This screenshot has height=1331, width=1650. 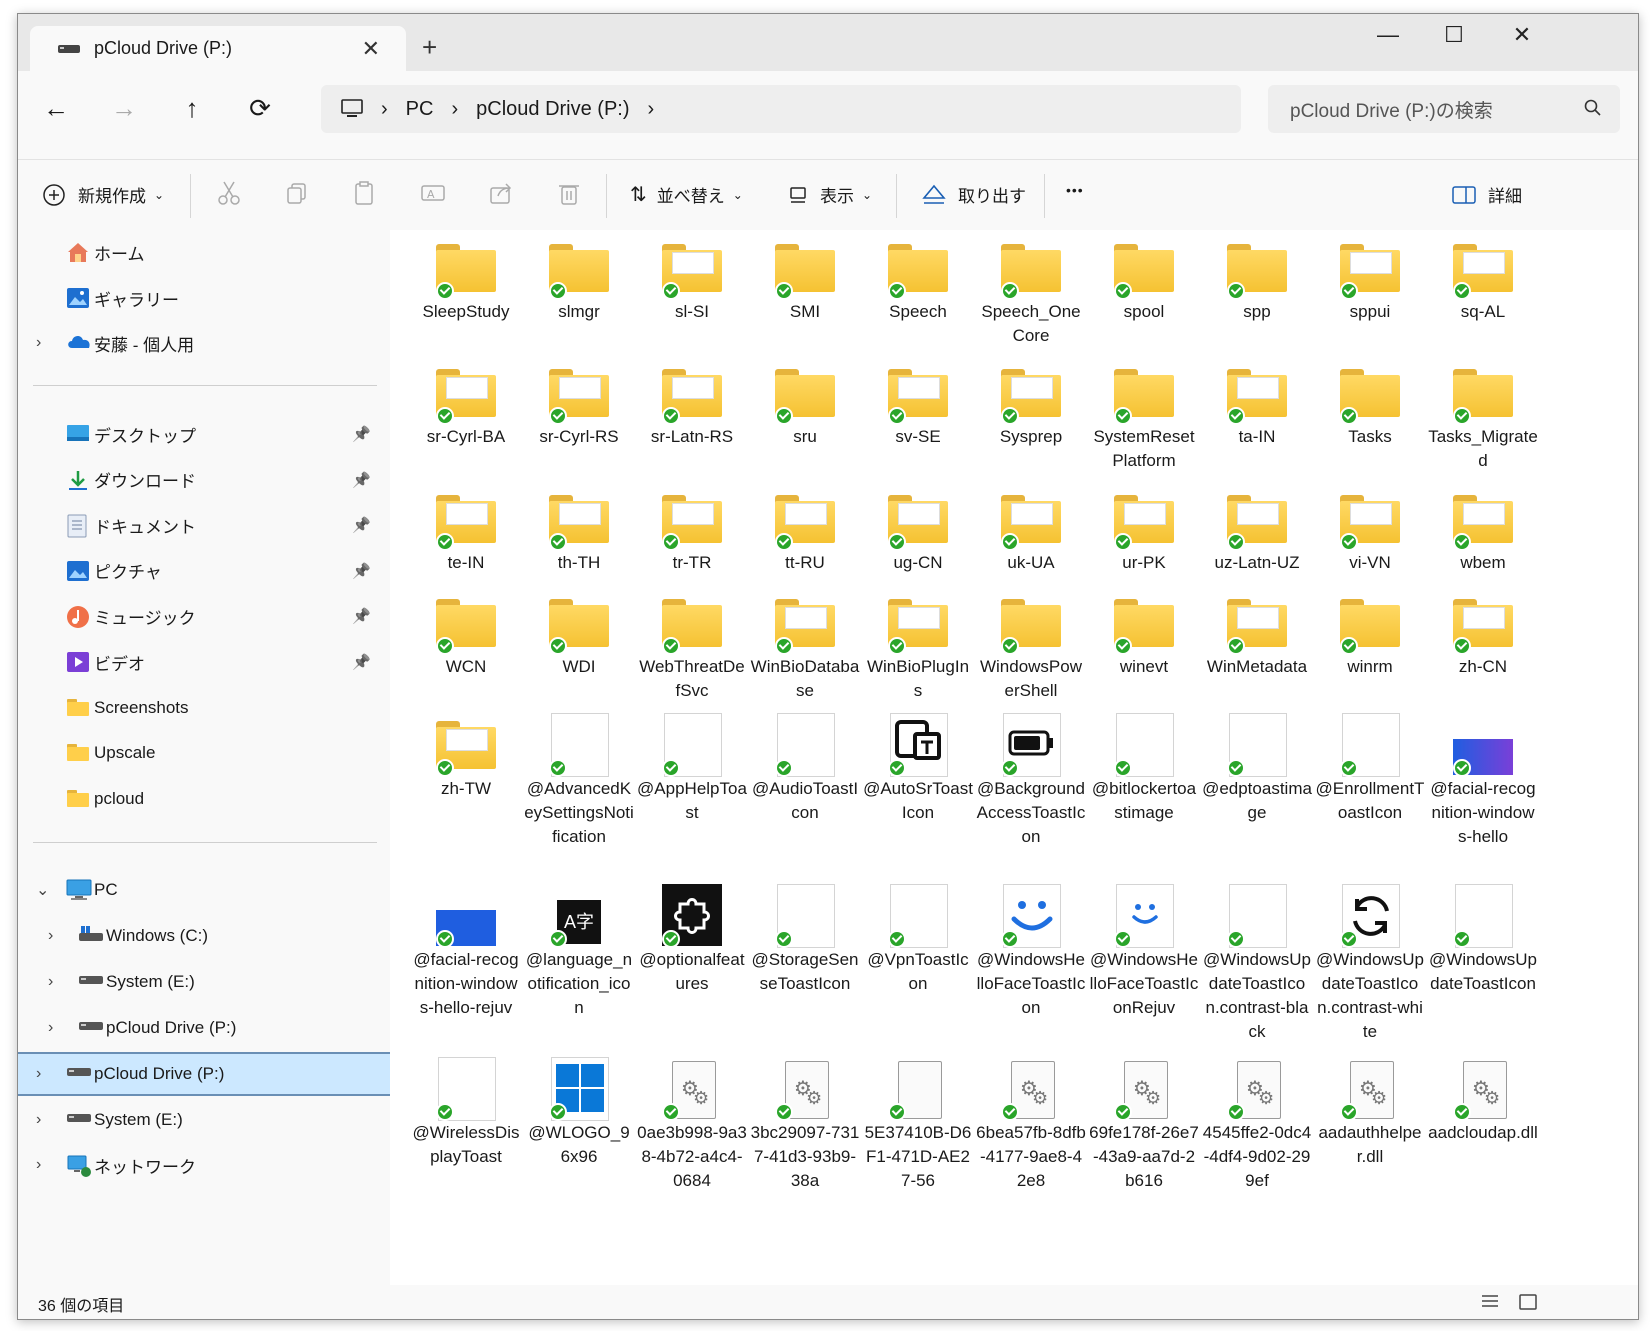 I want to click on file-item: ⚙ ⚙ 0ae3b998-9a38-4b72-a4c4-0684, so click(x=692, y=1125).